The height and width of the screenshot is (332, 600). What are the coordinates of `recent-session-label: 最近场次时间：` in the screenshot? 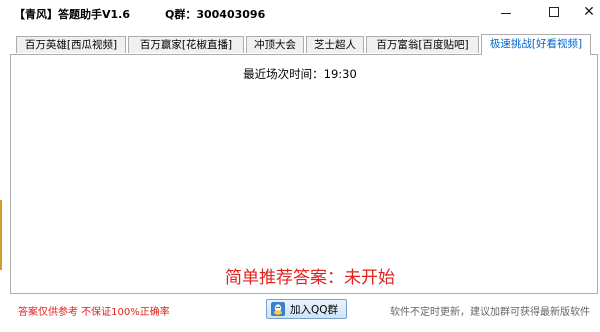 It's located at (283, 74).